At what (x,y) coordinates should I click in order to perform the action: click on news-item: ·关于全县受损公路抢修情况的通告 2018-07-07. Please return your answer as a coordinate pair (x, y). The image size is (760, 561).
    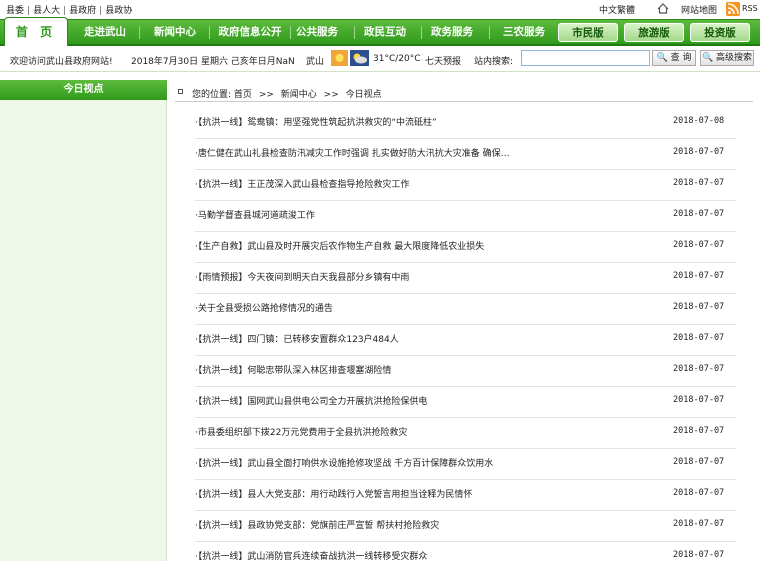
    Looking at the image, I should click on (465, 309).